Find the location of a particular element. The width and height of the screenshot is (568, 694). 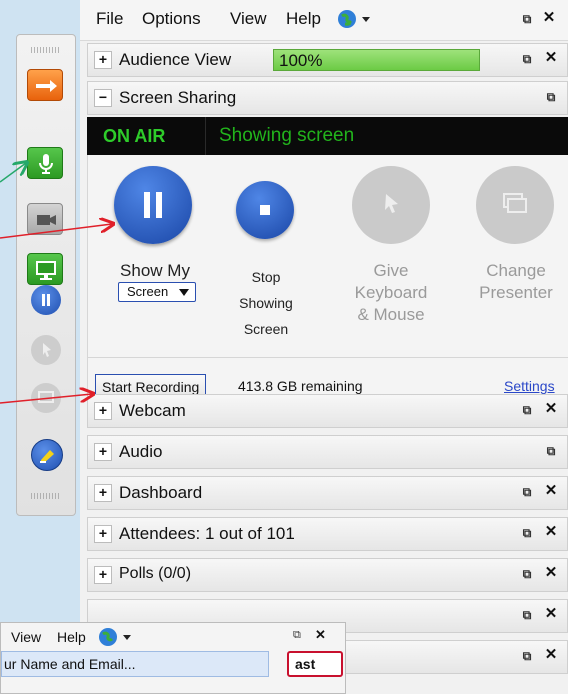

globe-icon is located at coordinates (115, 637).